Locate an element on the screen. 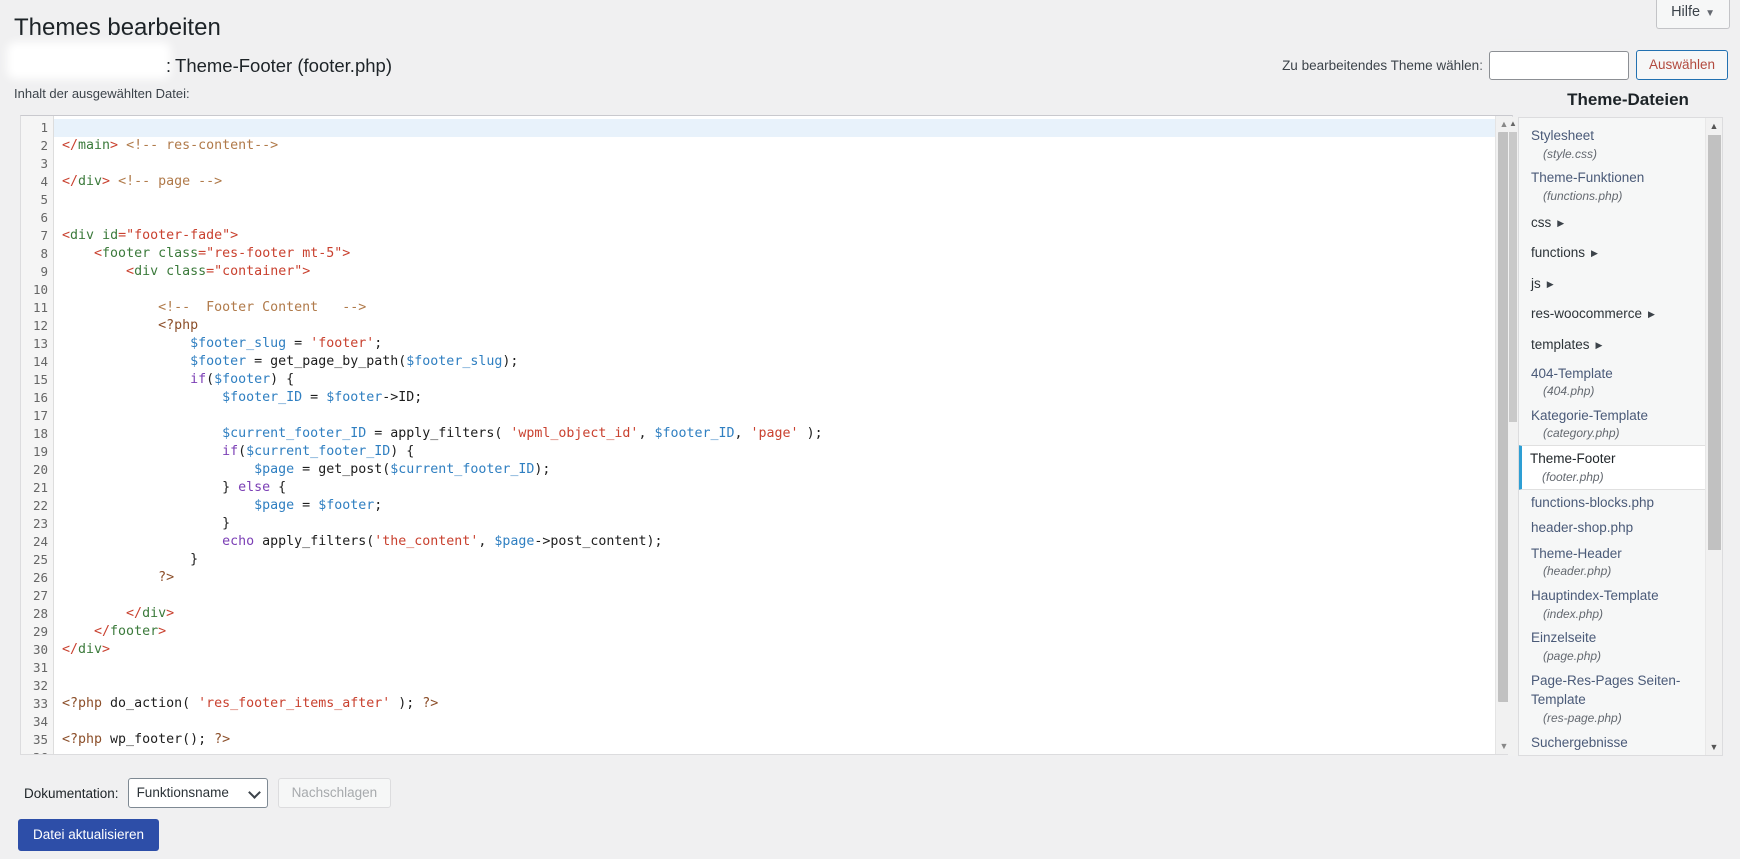 The width and height of the screenshot is (1740, 859). line-number: 36 is located at coordinates (37, 751).